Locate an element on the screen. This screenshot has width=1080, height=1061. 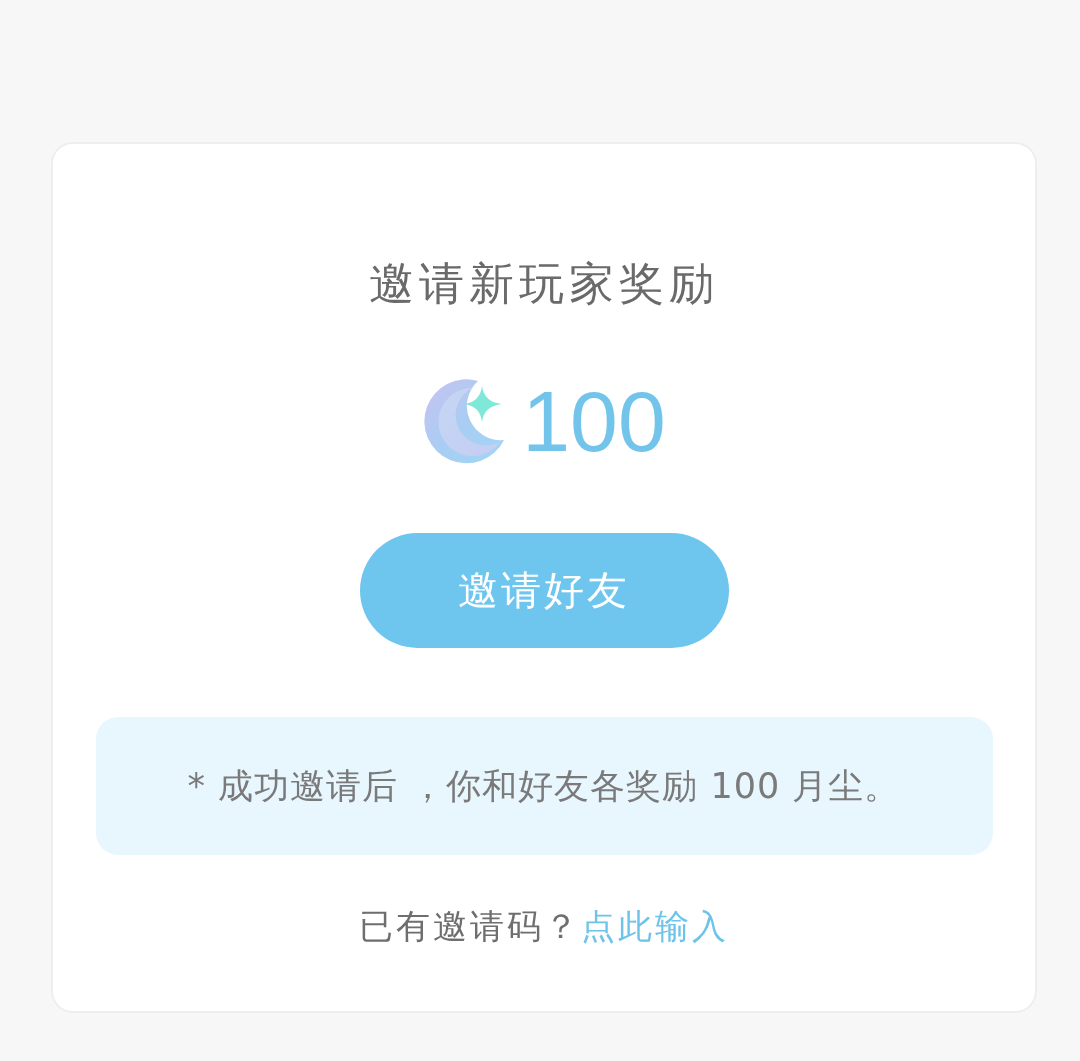
card-title: 邀请新玩家奖励 is located at coordinates (544, 284).